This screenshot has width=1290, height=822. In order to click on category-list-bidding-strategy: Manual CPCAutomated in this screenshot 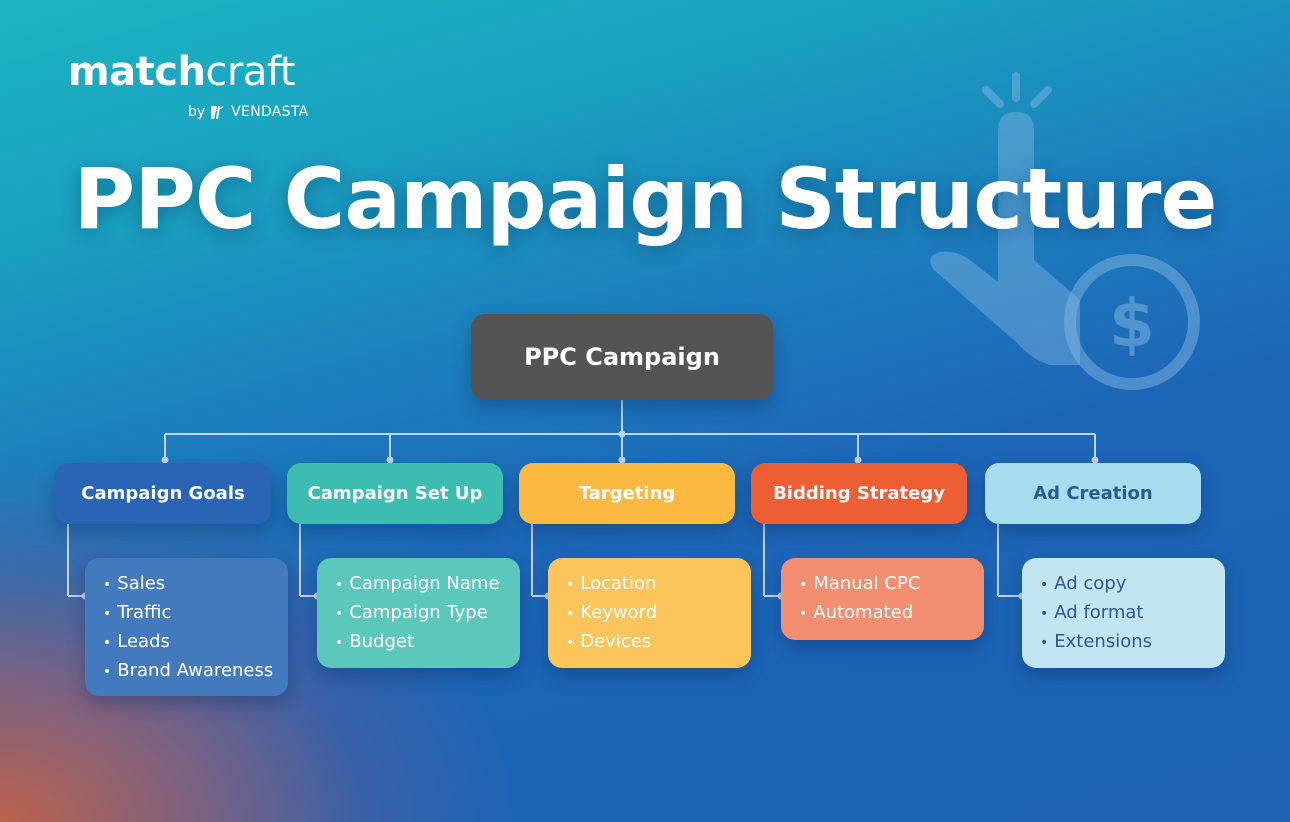, I will do `click(882, 599)`.